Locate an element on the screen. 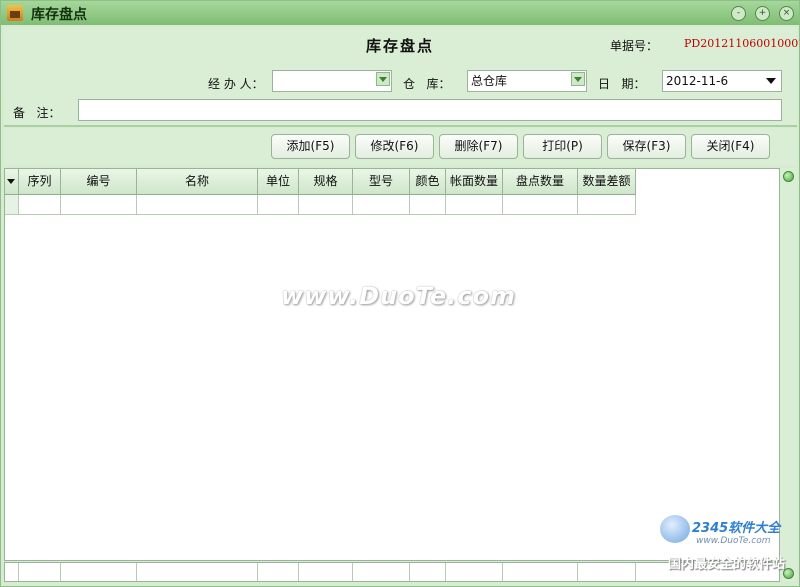  toolbar: 添加(F5) 修改(F6) 删除(F7) 打印(P) 保存(F3) 关闭(F4) is located at coordinates (400, 146).